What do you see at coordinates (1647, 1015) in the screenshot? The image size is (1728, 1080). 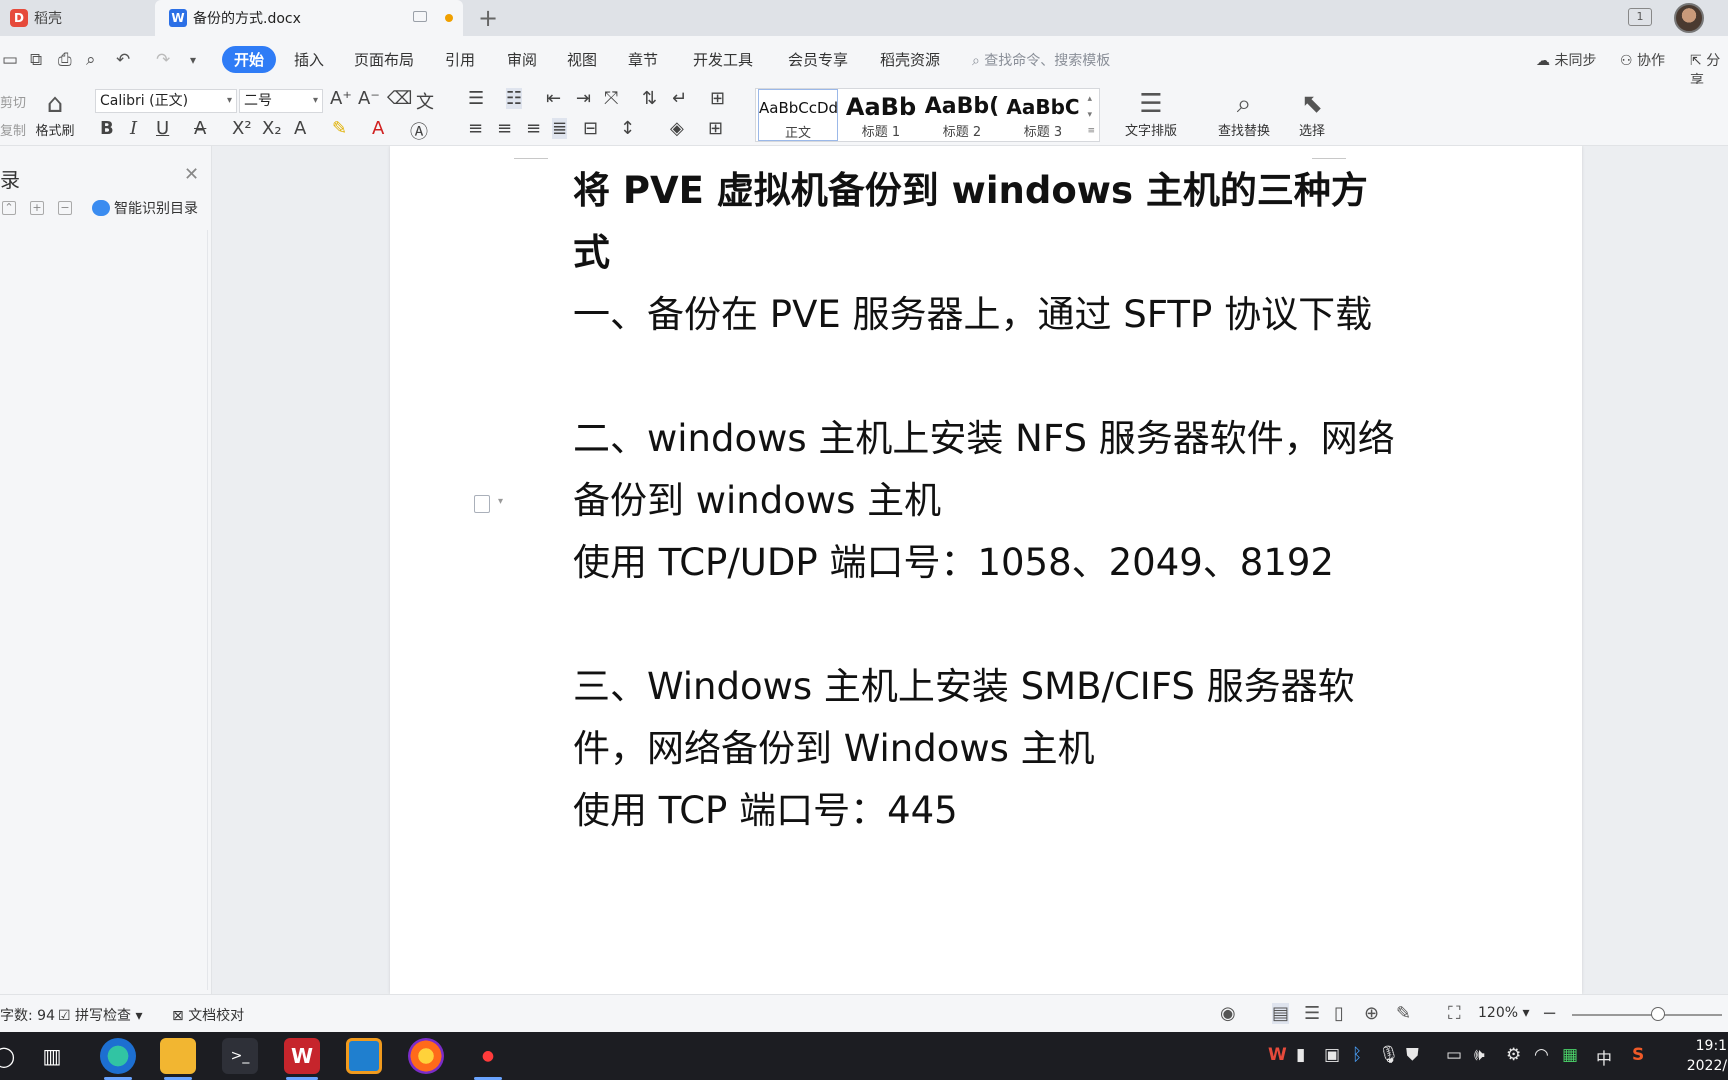 I see `zoom-slider` at bounding box center [1647, 1015].